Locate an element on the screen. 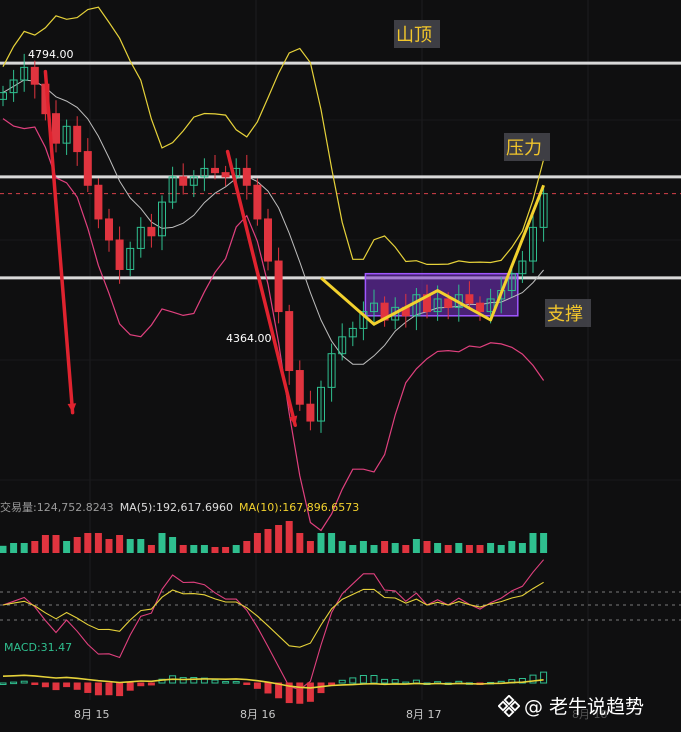  brand-watermark: @ 老牛说趋势 is located at coordinates (571, 705).